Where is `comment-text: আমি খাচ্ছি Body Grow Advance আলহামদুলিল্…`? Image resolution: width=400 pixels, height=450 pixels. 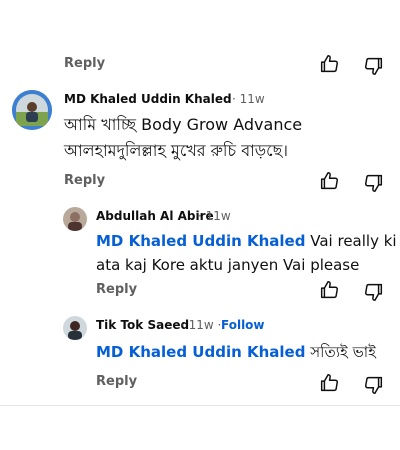 comment-text: আমি খাচ্ছি Body Grow Advance আলহামদুলিল্… is located at coordinates (183, 138).